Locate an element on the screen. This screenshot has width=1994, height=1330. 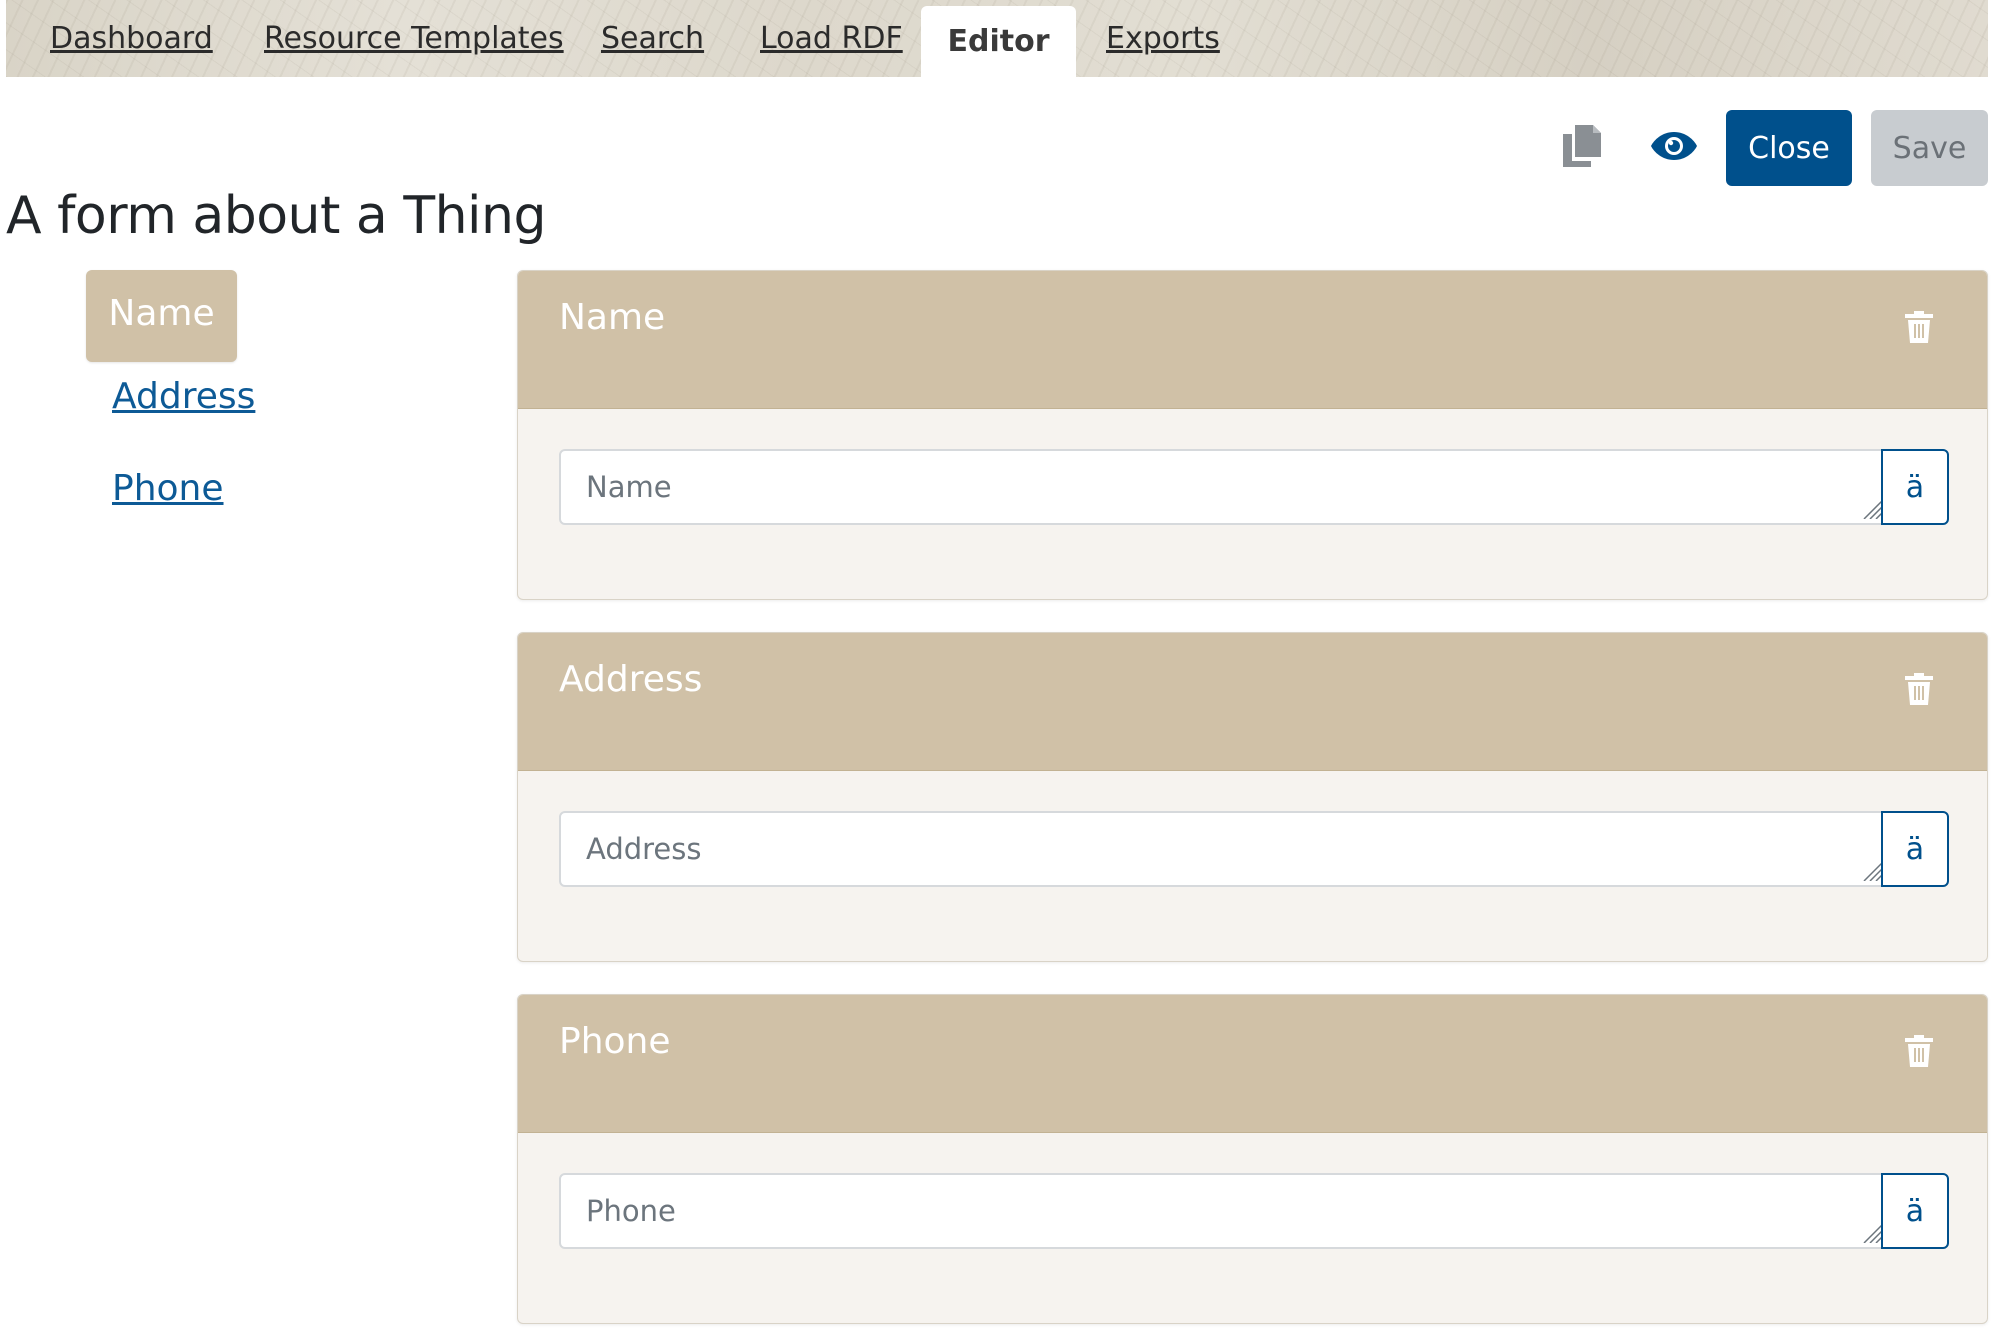
page-title: A form about a Thing is located at coordinates (276, 216).